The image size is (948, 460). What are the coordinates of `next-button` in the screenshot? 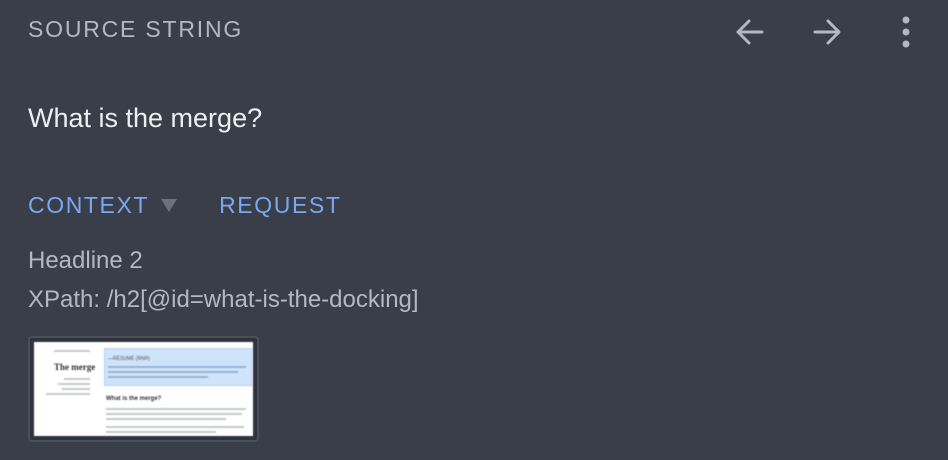 It's located at (827, 32).